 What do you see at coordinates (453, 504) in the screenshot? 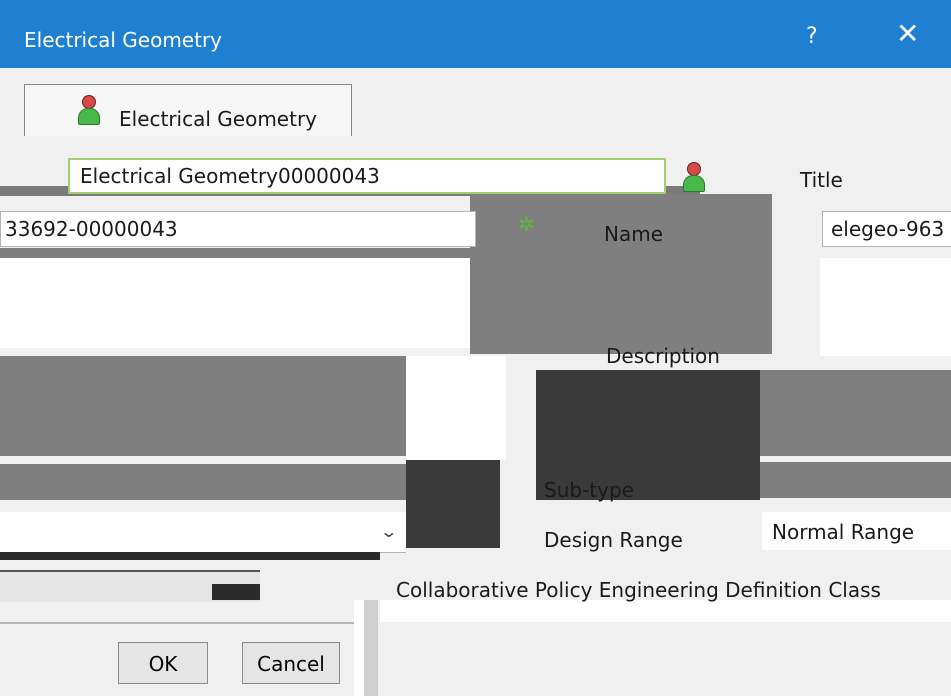
I see `dark-panel` at bounding box center [453, 504].